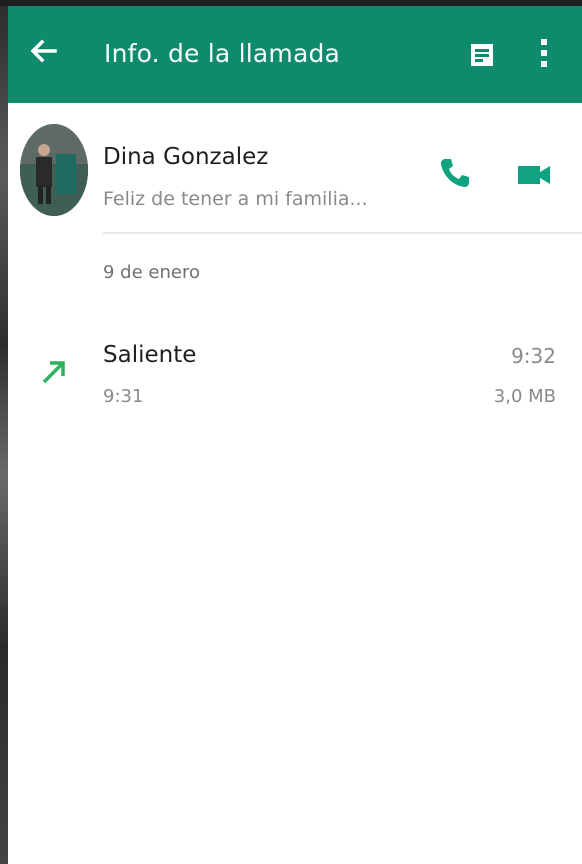 The width and height of the screenshot is (582, 864). I want to click on call-start-time: 9:31, so click(123, 396).